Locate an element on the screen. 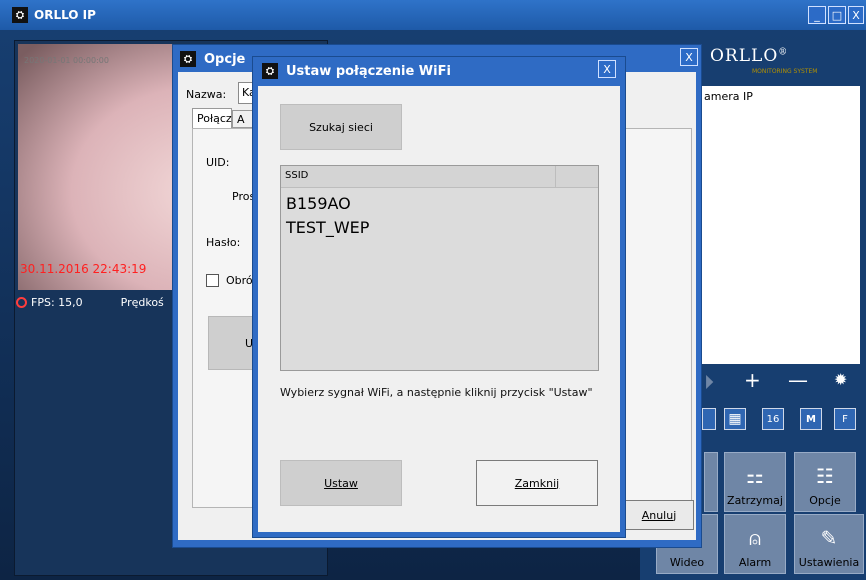 This screenshot has height=580, width=866. maximize-button: □ is located at coordinates (837, 15).